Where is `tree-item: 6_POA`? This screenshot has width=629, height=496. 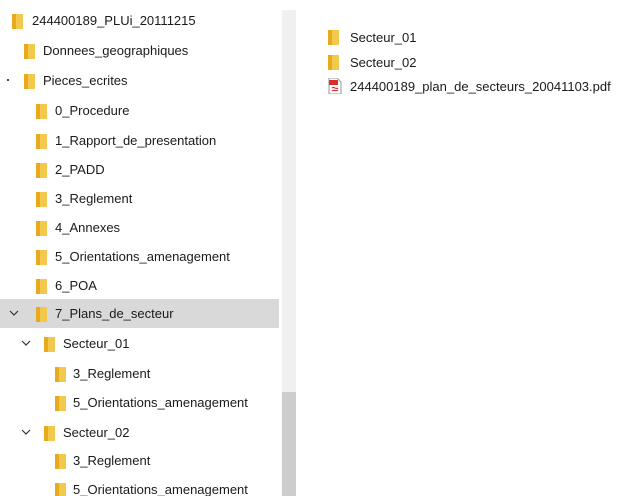
tree-item: 6_POA is located at coordinates (139, 285).